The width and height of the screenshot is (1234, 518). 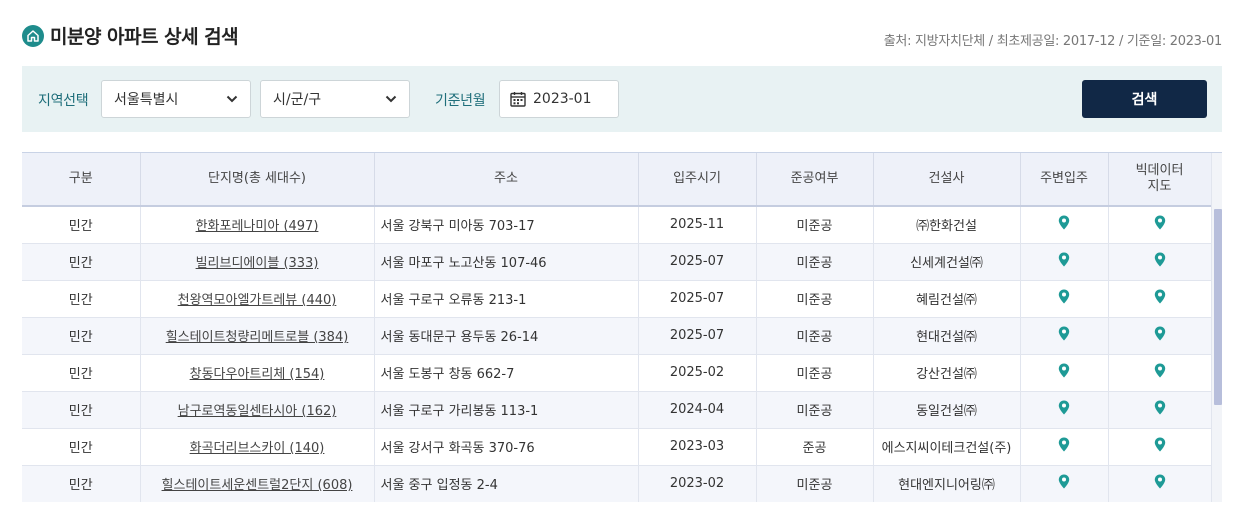 I want to click on complex-name-link: 남구로역동일센타시아 (162), so click(x=257, y=411).